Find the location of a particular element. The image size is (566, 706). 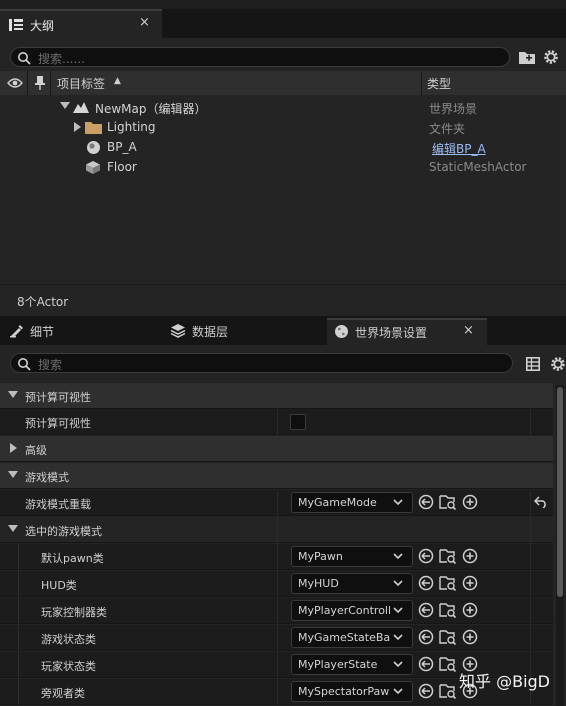

sort-ascending-icon: ▲ is located at coordinates (117, 81).